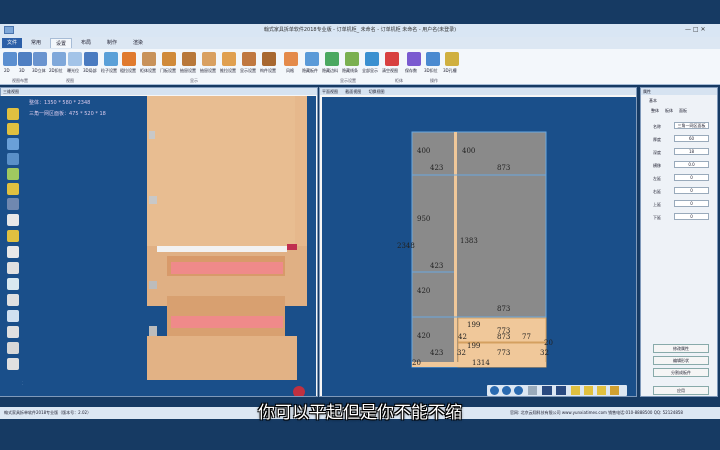  Describe the element at coordinates (452, 59) in the screenshot. I see `hole-3d-icon` at that location.